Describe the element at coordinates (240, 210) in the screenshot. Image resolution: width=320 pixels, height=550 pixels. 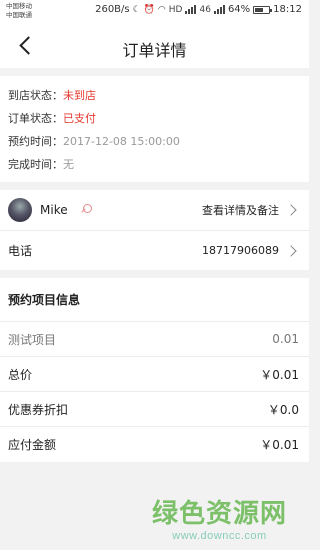
I see `view-details-link: 查看详情及备注` at that location.